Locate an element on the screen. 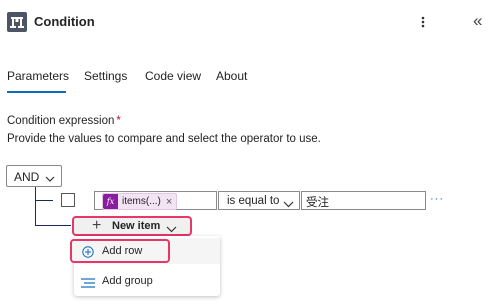  row-more-options-icon: ··· is located at coordinates (437, 199).